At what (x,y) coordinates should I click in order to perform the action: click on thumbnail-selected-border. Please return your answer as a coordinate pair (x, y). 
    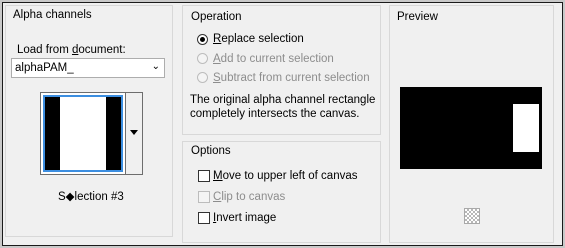
    Looking at the image, I should click on (83, 133).